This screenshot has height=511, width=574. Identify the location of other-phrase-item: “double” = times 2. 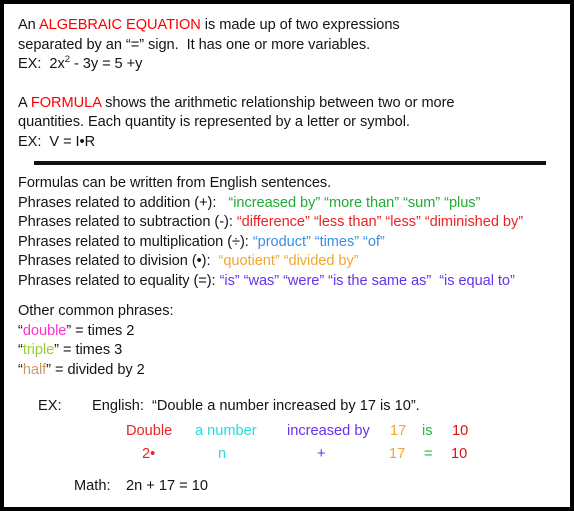
(76, 330).